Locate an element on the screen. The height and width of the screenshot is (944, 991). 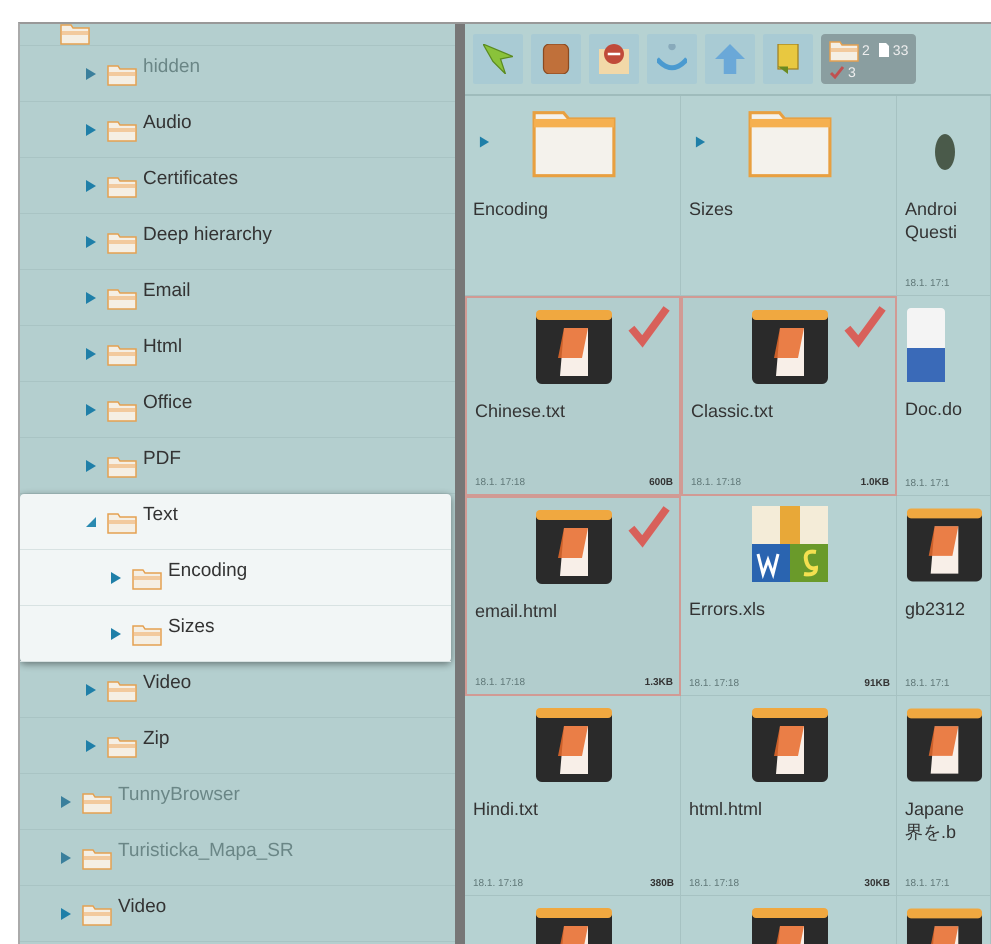
check-count-icon is located at coordinates (837, 72).